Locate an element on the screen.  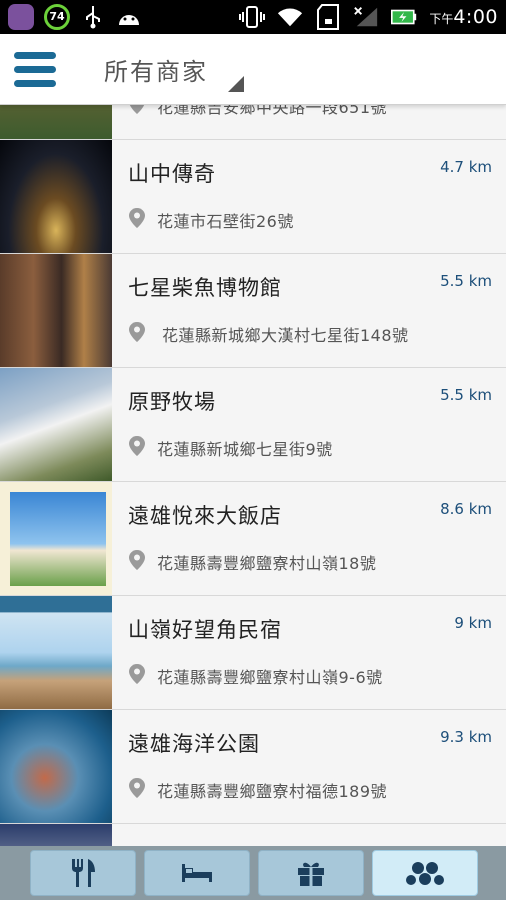
status-bar: 74 下午 4:00 is located at coordinates (253, 17).